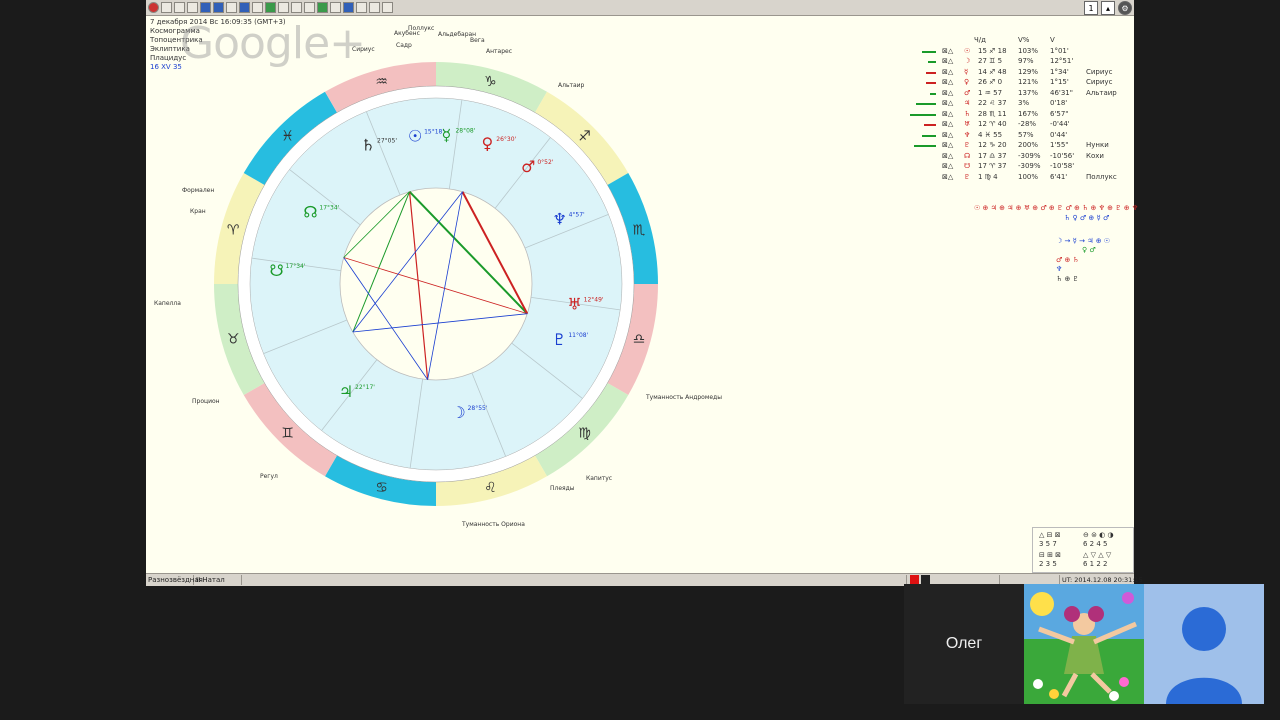  What do you see at coordinates (381, 488) in the screenshot?
I see `zodiac-sign-glyph: ♋` at bounding box center [381, 488].